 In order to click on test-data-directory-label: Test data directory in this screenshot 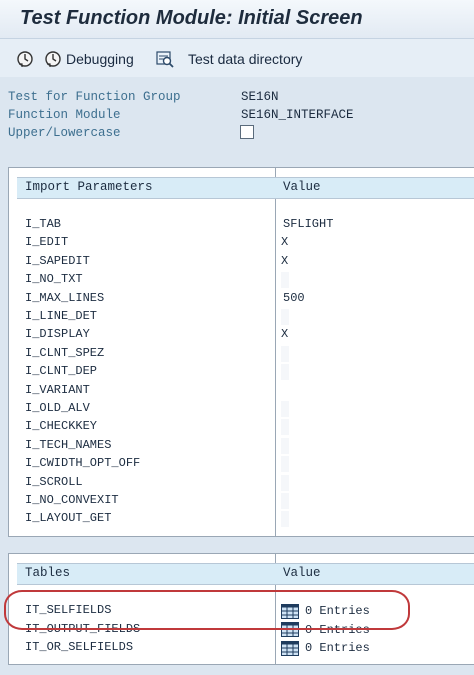, I will do `click(245, 59)`.